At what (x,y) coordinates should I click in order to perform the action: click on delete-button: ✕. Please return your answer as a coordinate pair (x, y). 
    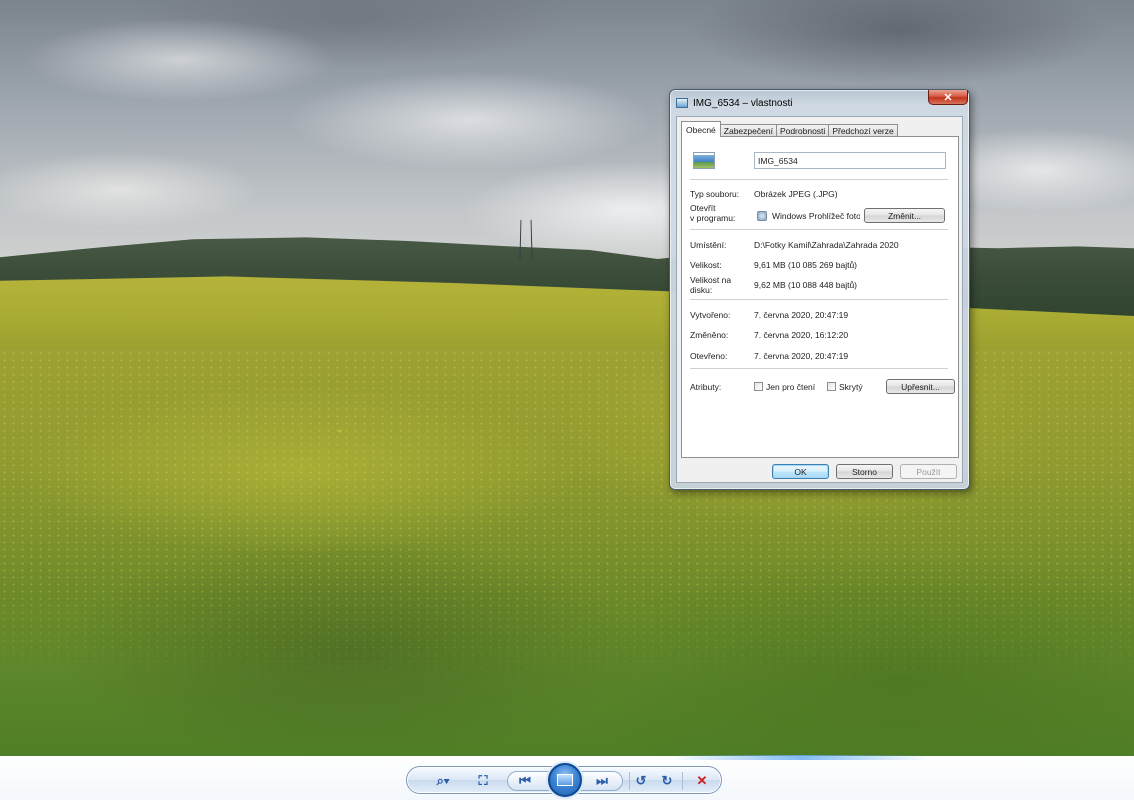
    Looking at the image, I should click on (702, 781).